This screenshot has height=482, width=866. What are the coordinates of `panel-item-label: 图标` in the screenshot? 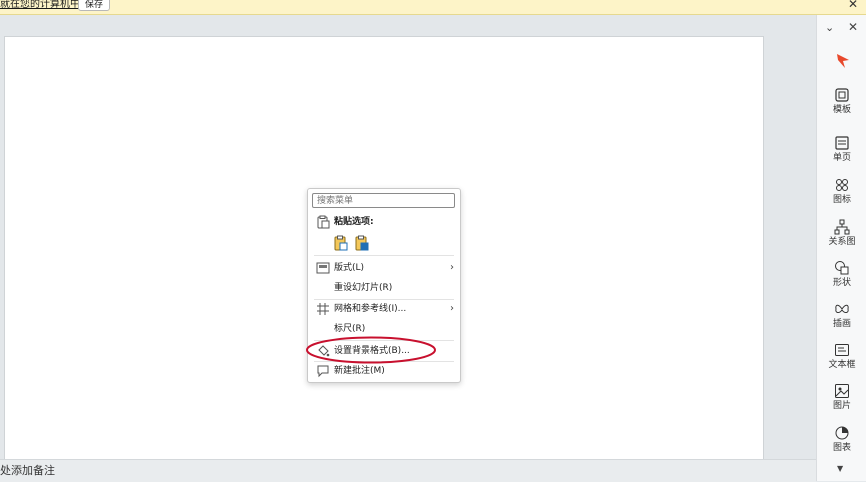 It's located at (841, 200).